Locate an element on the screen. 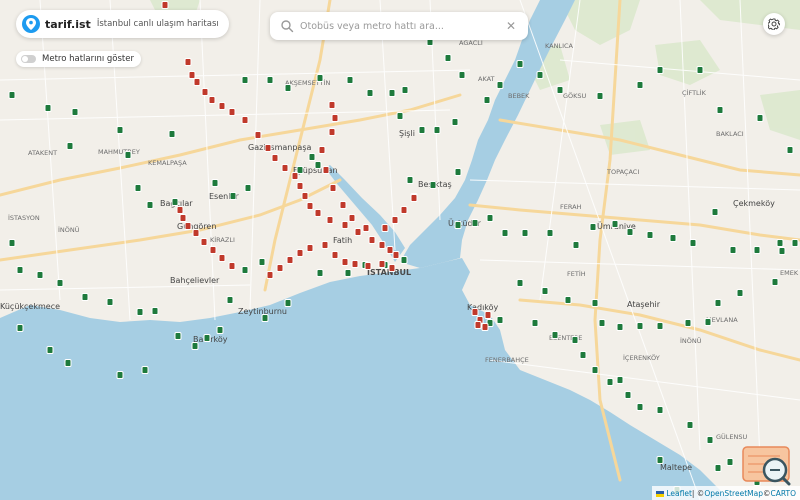 The height and width of the screenshot is (500, 800). brand-name: tarif.ist is located at coordinates (68, 24).